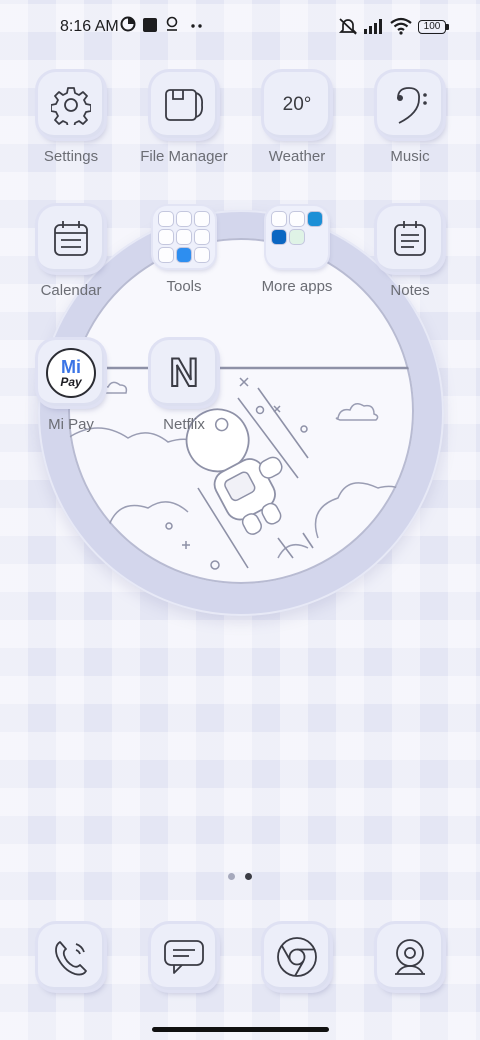 The width and height of the screenshot is (480, 1040). What do you see at coordinates (166, 237) in the screenshot?
I see `recorder-mini-icon` at bounding box center [166, 237].